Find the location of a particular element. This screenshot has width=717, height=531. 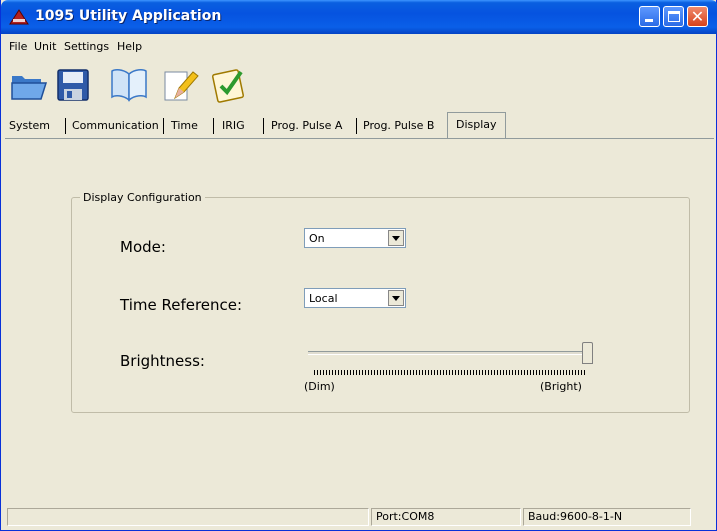

checklist-icon is located at coordinates (229, 84).